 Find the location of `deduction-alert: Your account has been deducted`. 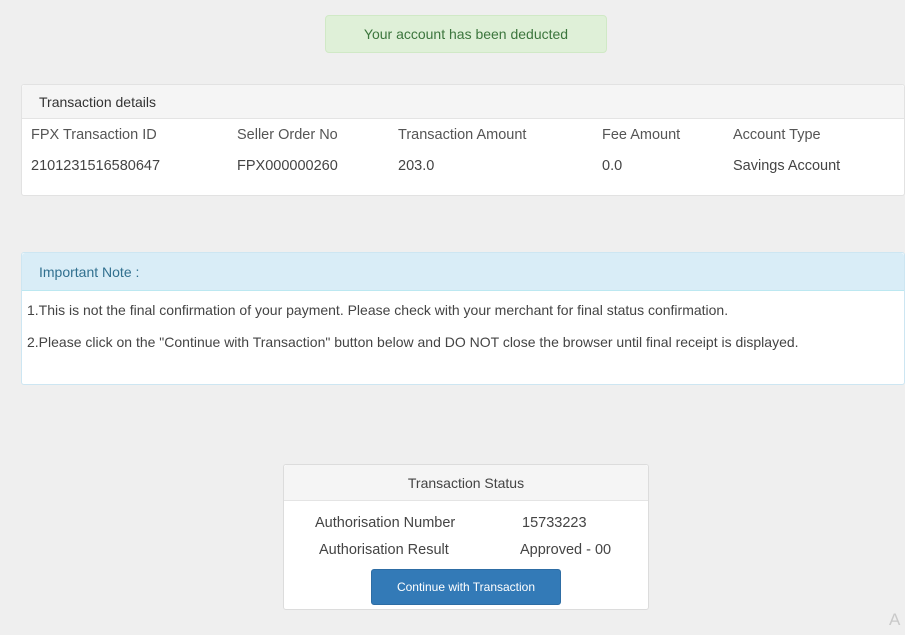

deduction-alert: Your account has been deducted is located at coordinates (466, 34).